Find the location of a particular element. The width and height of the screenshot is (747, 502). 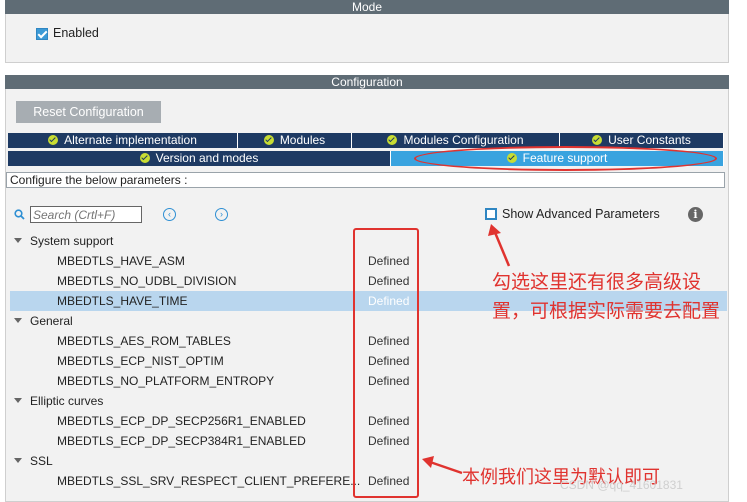

tab-label: Alternate implementation is located at coordinates (130, 140).